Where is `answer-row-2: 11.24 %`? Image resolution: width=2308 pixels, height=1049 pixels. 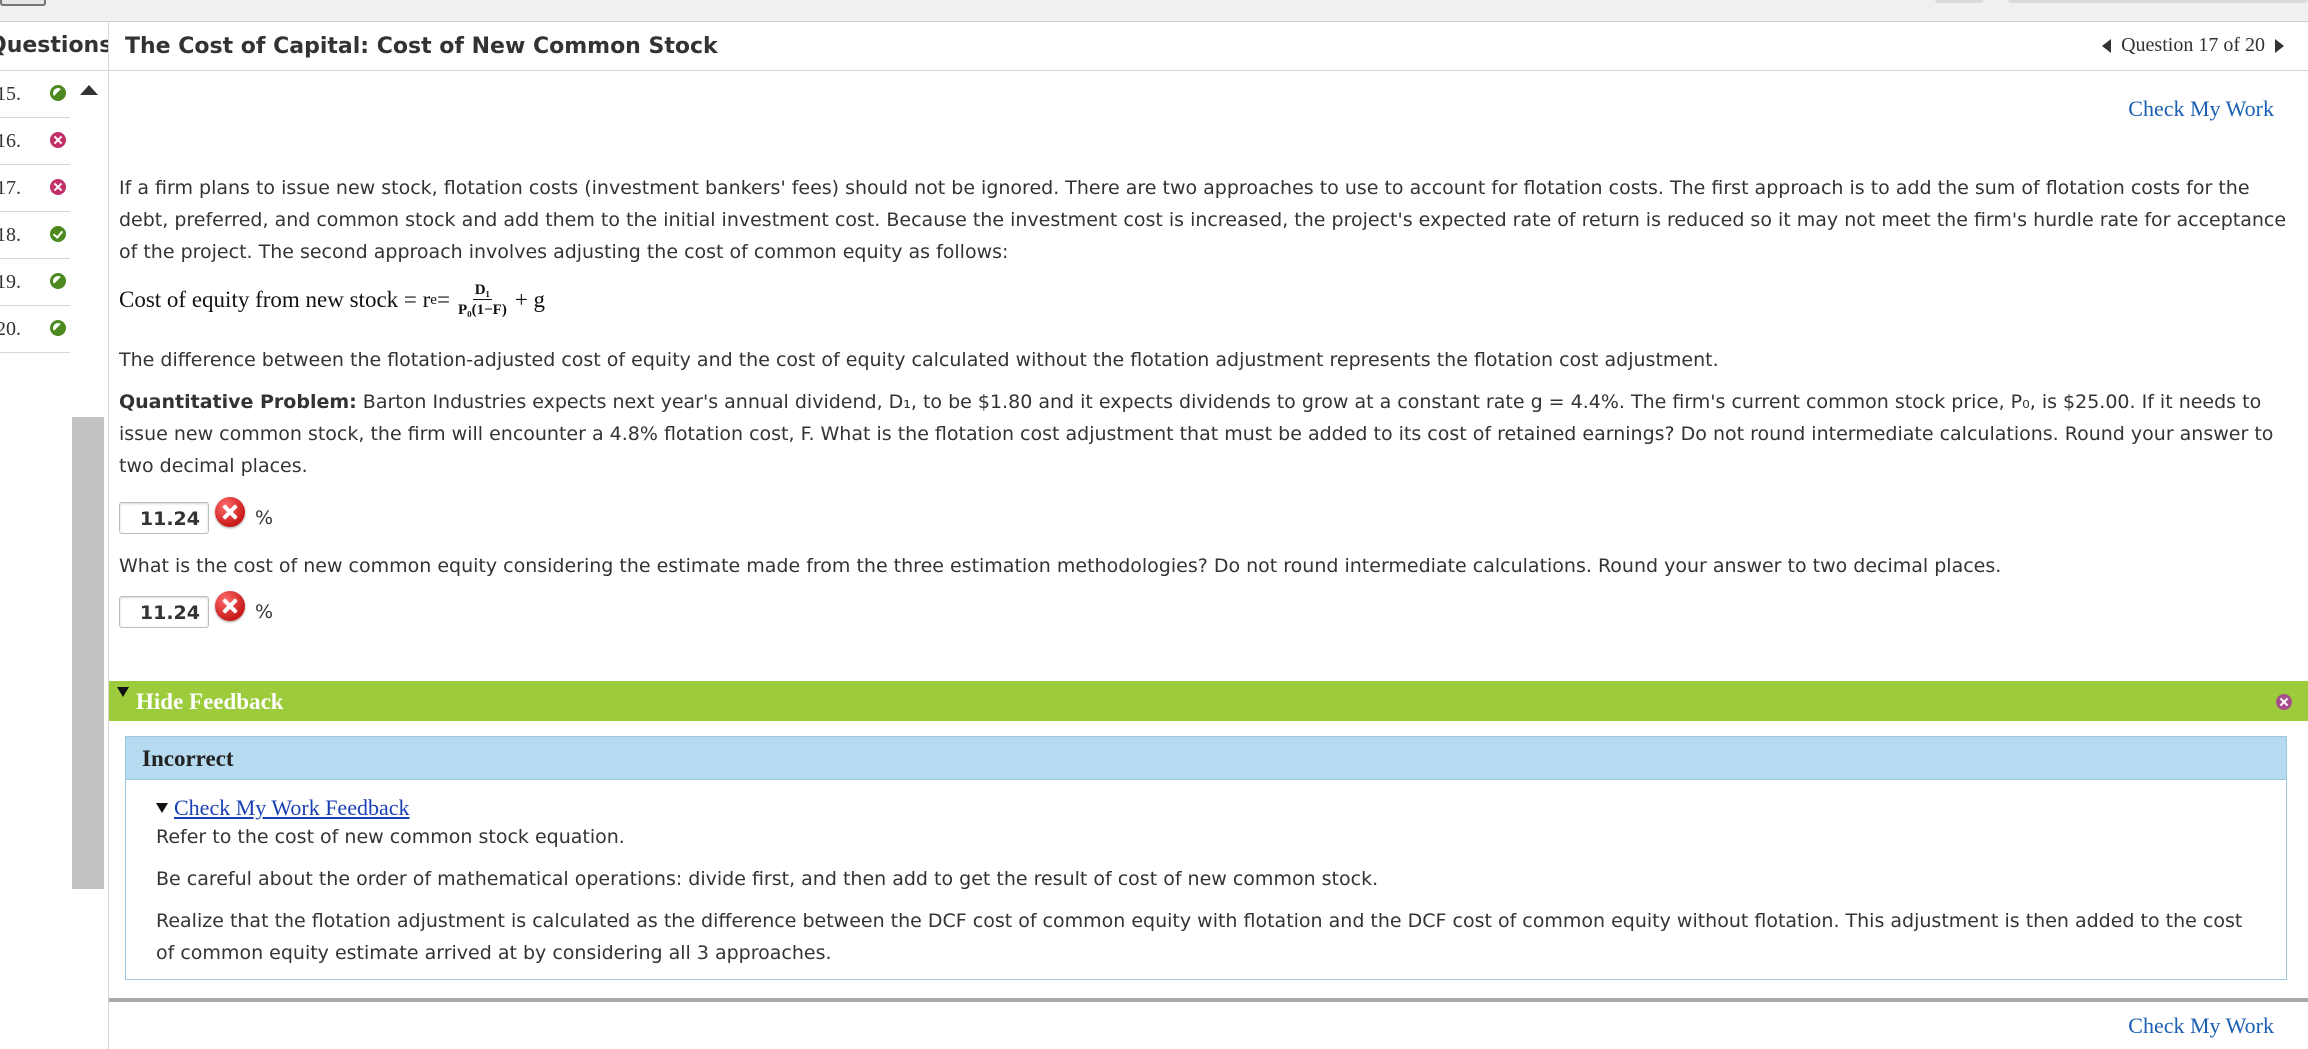 answer-row-2: 11.24 % is located at coordinates (196, 609).